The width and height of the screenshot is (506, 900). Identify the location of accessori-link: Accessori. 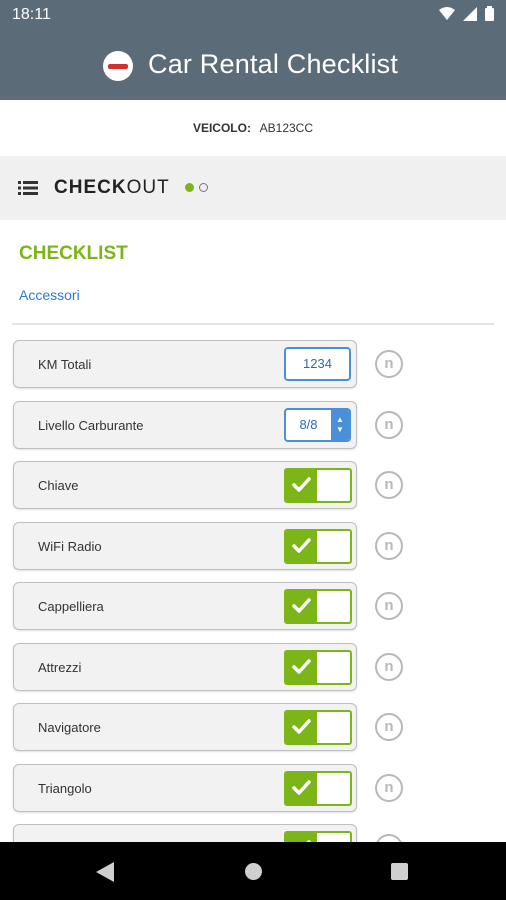
(49, 295).